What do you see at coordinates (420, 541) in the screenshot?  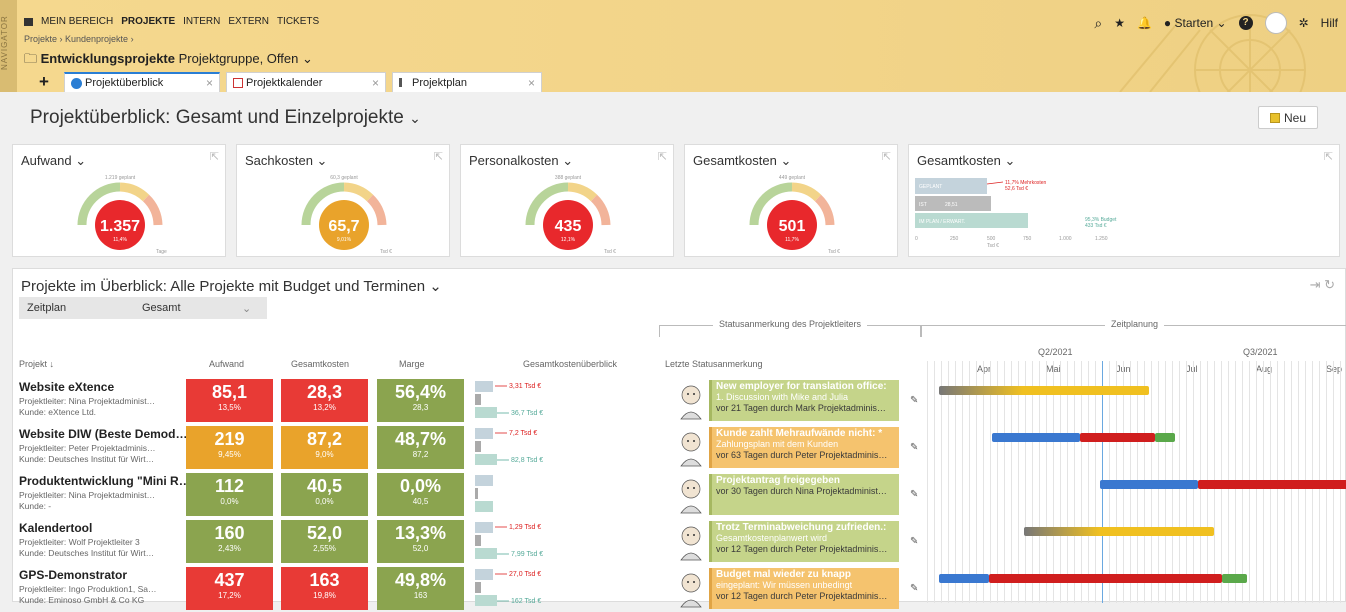 I see `marge-tile: 13,3% 52,0` at bounding box center [420, 541].